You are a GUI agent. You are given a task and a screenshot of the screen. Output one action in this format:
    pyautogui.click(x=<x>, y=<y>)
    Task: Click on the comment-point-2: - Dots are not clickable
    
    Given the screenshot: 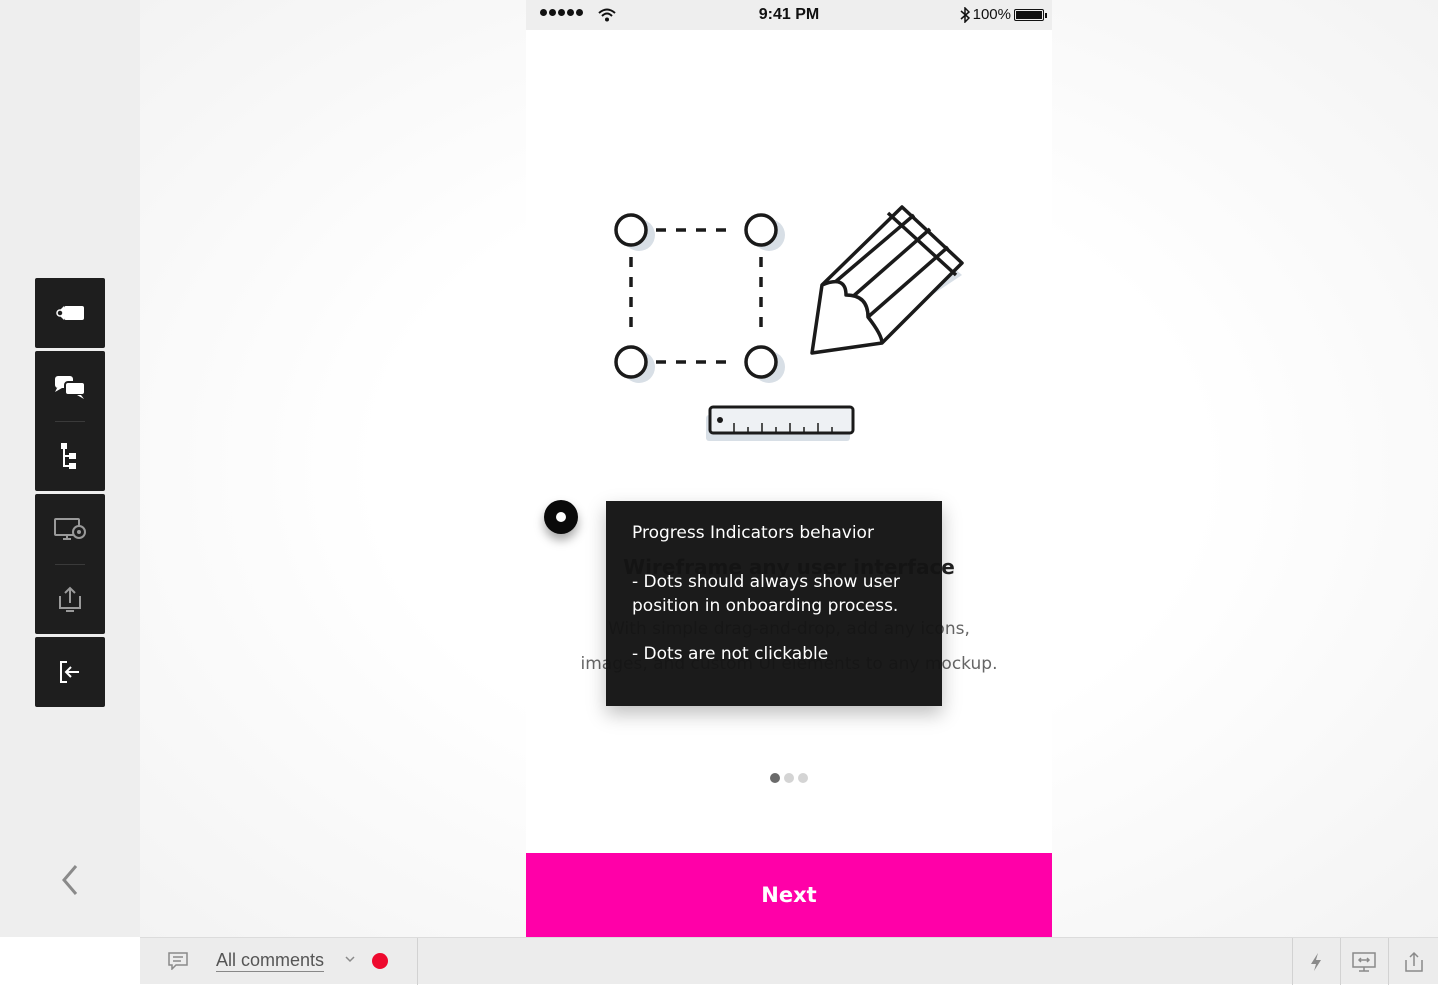 What is the action you would take?
    pyautogui.click(x=730, y=654)
    